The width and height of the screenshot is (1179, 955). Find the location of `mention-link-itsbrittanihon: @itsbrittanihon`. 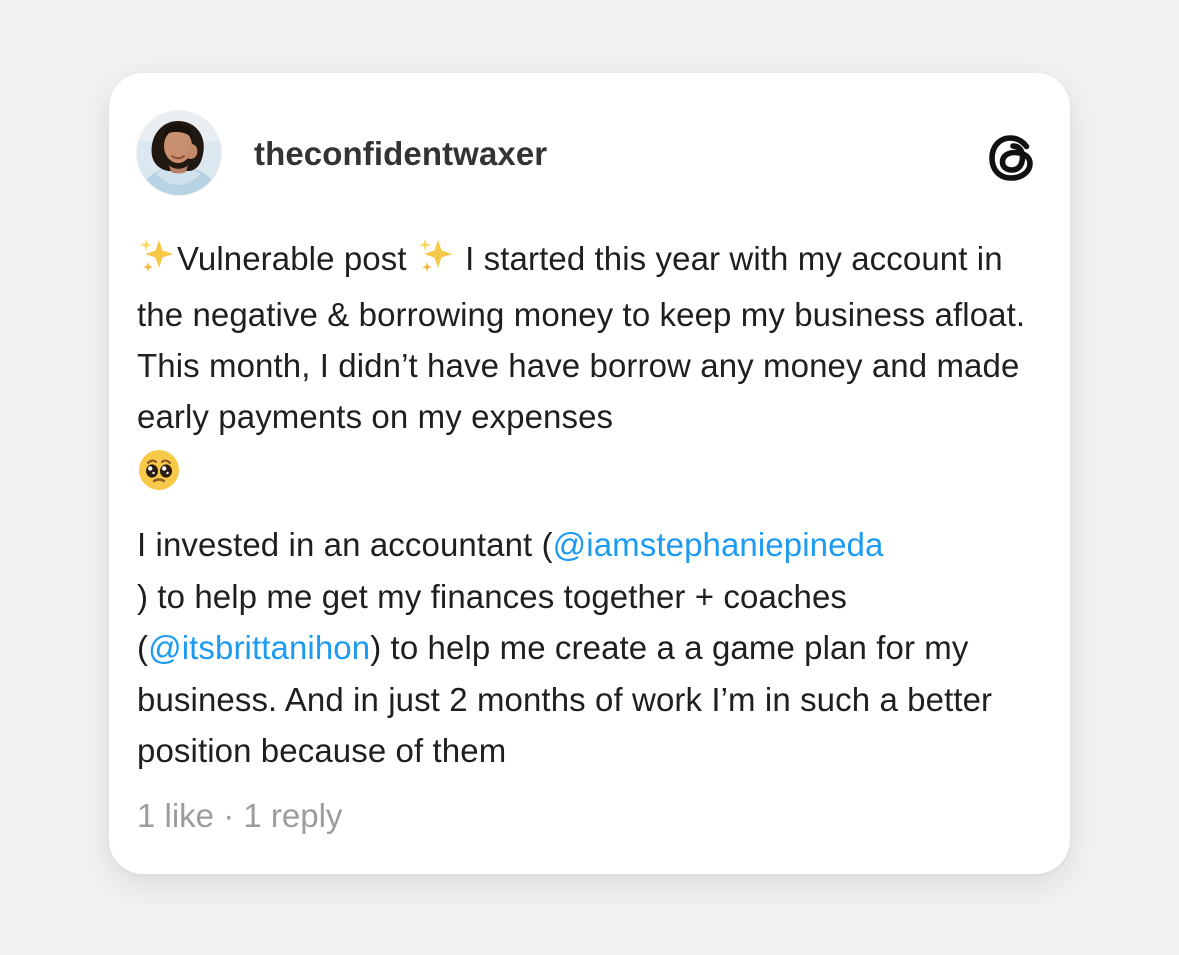

mention-link-itsbrittanihon: @itsbrittanihon is located at coordinates (259, 647).